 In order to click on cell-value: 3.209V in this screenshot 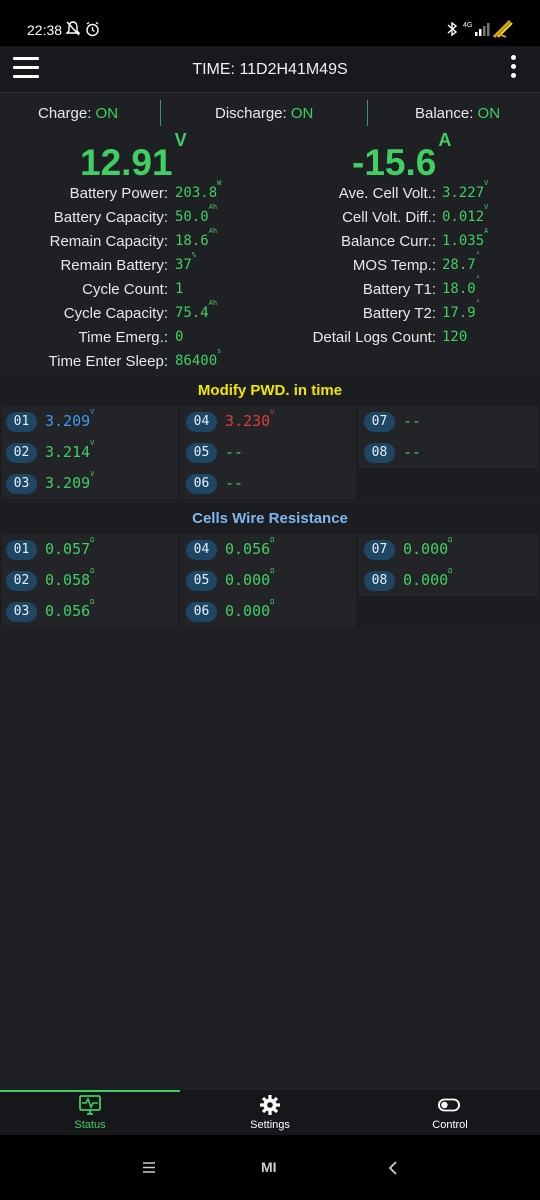, I will do `click(69, 481)`.